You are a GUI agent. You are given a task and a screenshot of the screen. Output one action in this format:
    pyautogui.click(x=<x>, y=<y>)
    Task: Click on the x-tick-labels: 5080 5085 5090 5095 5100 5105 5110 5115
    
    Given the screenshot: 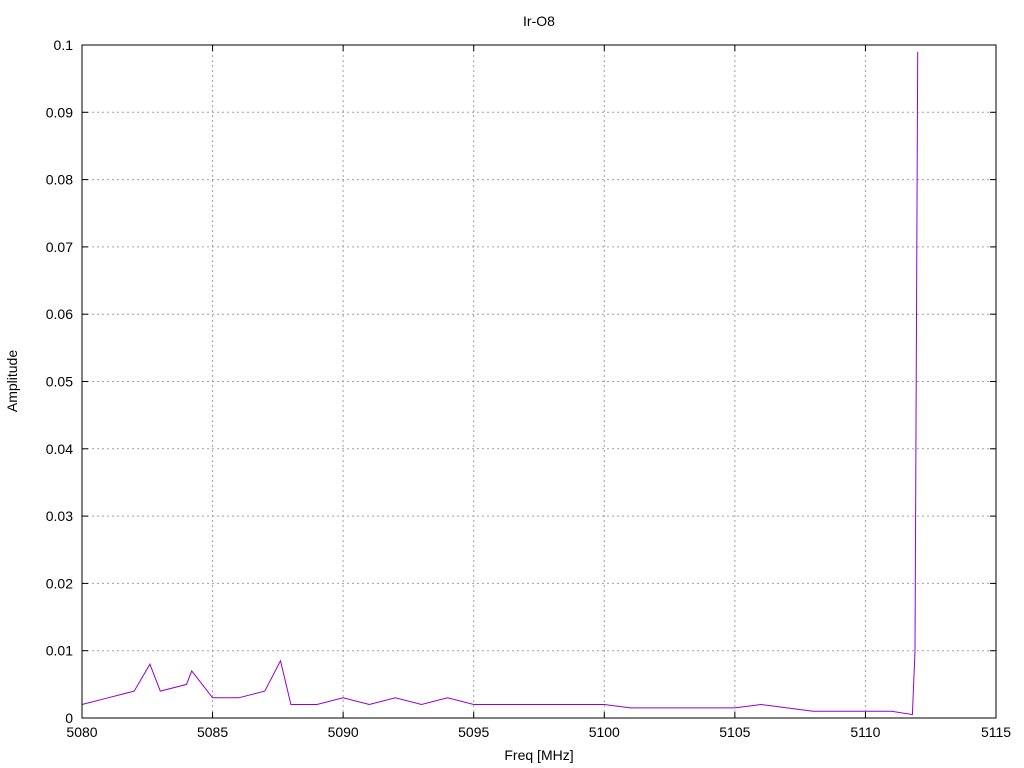 What is the action you would take?
    pyautogui.click(x=538, y=732)
    